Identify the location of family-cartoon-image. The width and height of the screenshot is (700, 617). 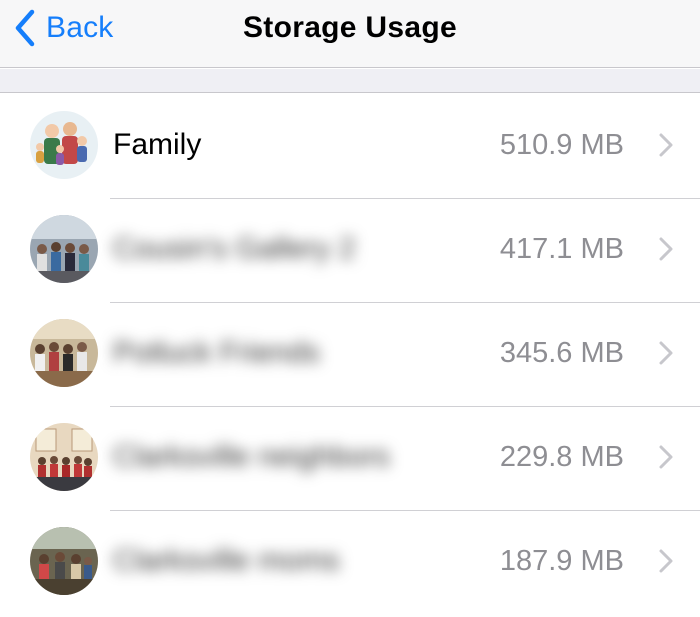
(64, 145).